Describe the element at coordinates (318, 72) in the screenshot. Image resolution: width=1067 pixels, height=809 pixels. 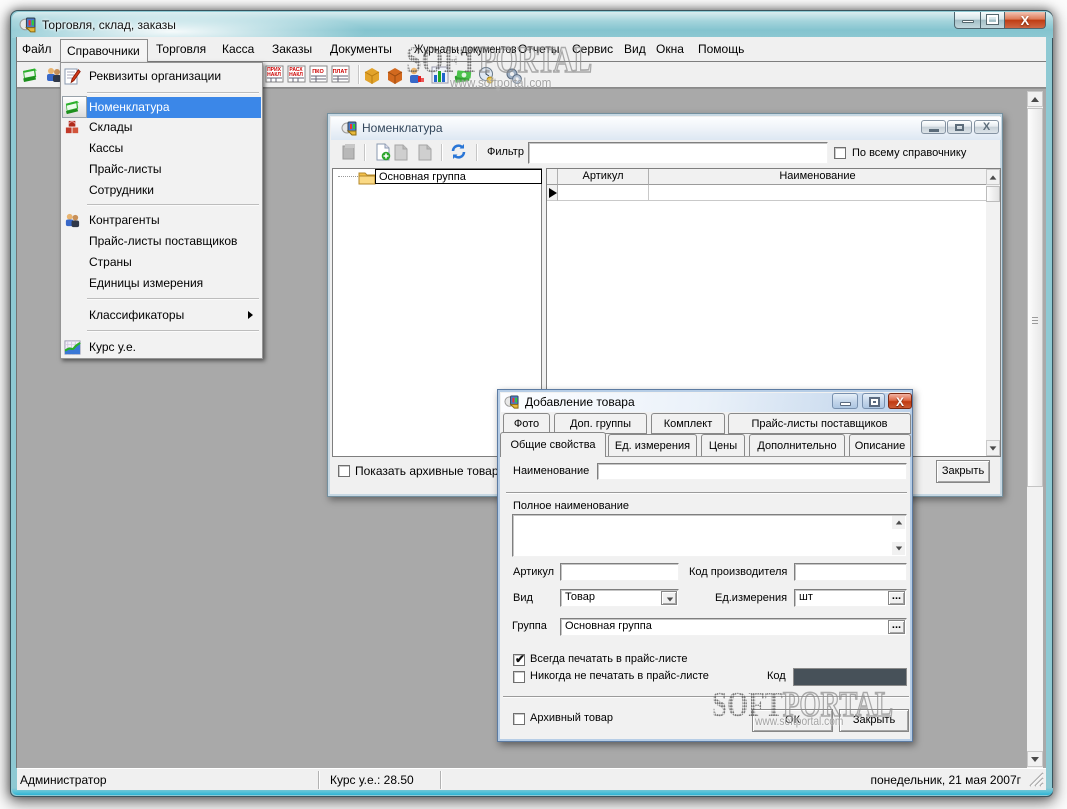
I see `svg-text: ПКО` at that location.